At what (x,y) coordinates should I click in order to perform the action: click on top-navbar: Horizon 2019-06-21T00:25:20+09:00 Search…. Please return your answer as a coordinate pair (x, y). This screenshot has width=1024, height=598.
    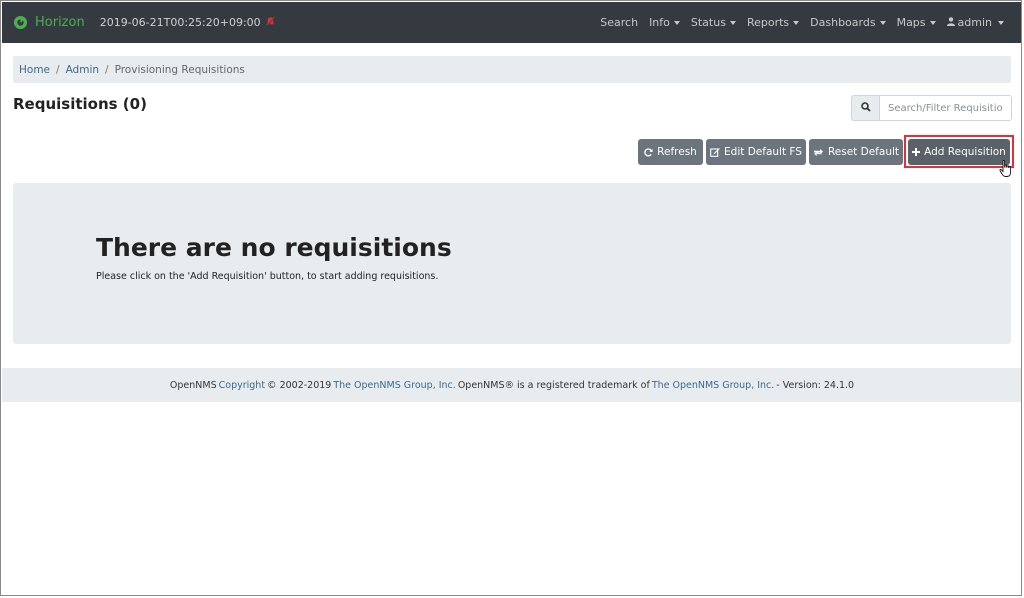
    Looking at the image, I should click on (511, 22).